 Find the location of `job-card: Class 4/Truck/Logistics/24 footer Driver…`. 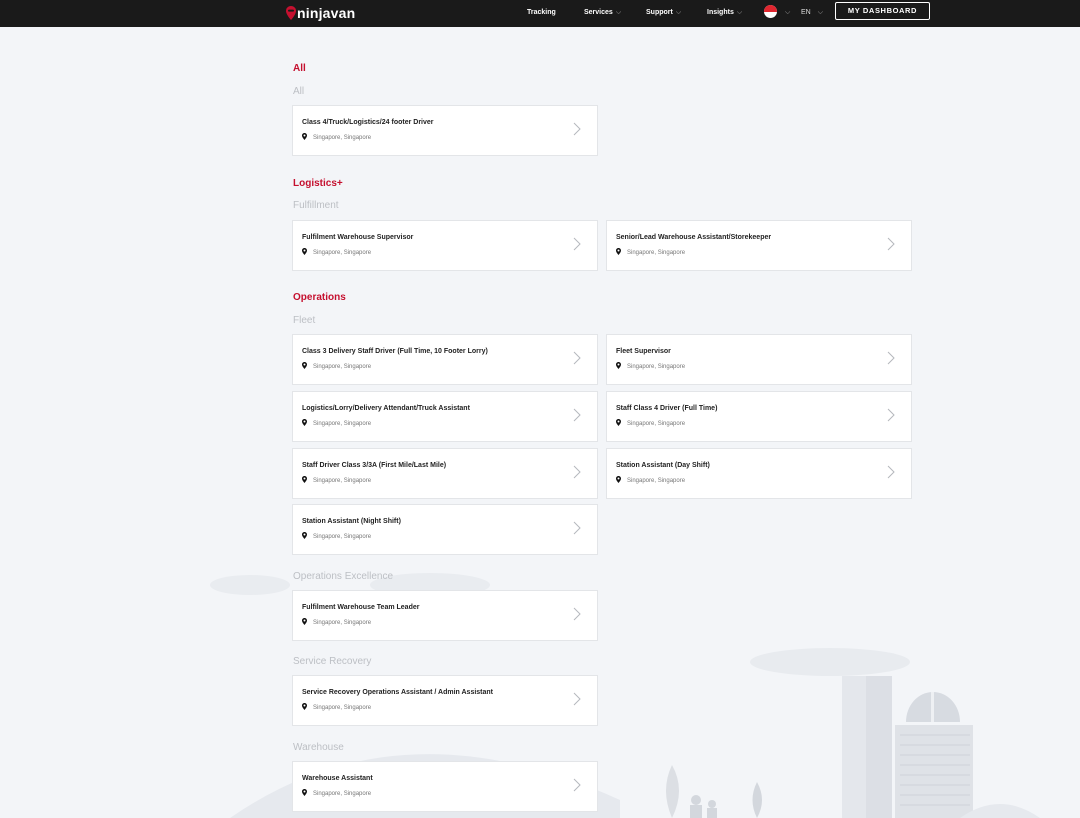

job-card: Class 4/Truck/Logistics/24 footer Driver… is located at coordinates (445, 130).